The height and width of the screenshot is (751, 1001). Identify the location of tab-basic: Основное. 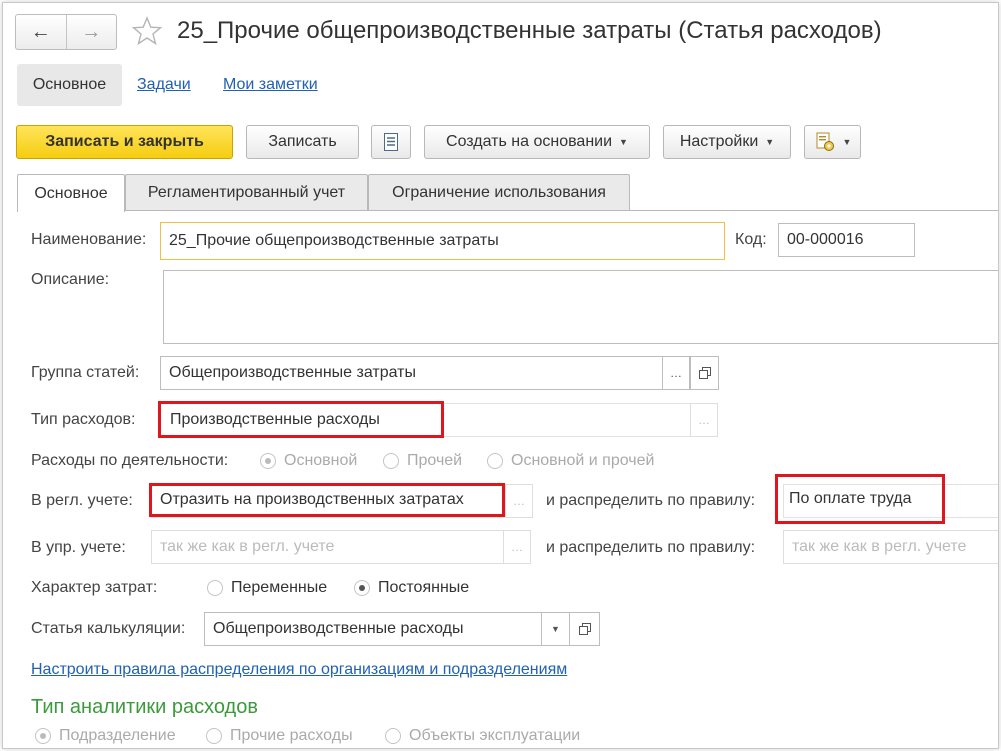
(71, 193).